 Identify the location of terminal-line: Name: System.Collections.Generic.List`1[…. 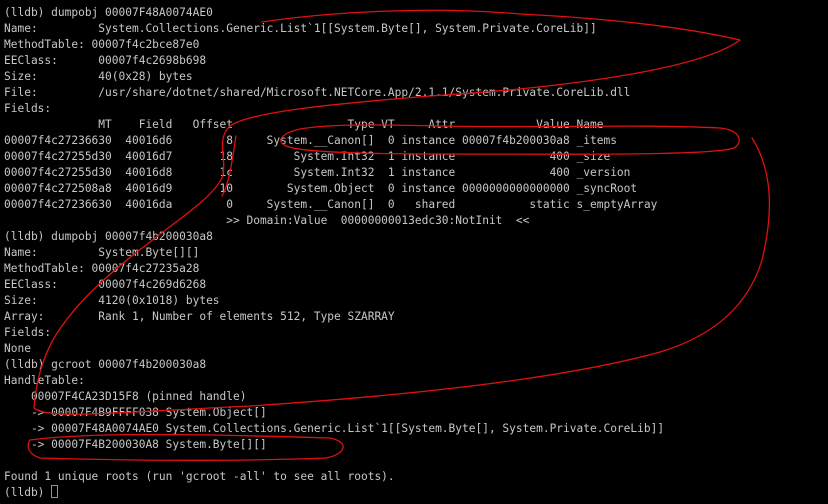
(300, 28).